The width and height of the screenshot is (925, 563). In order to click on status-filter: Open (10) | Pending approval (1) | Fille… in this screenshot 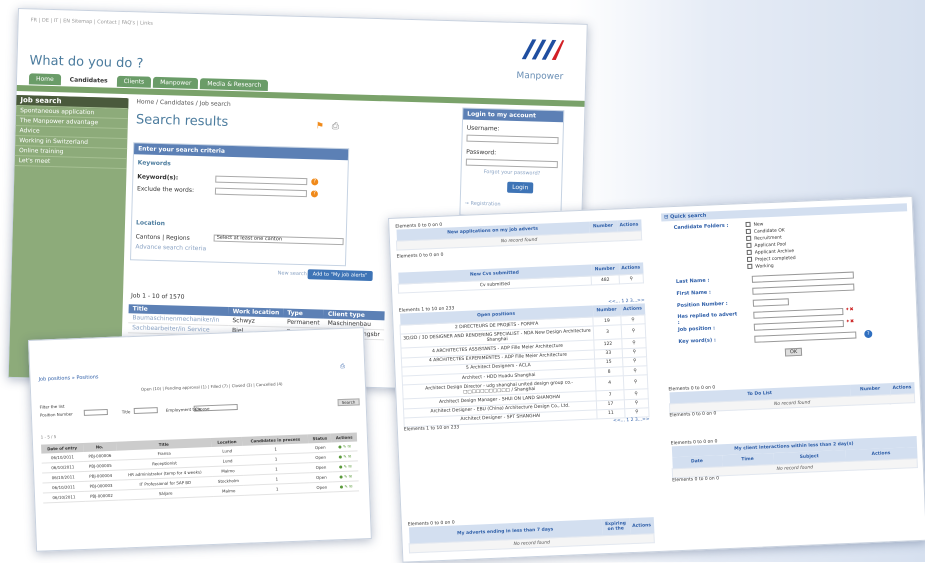, I will do `click(212, 386)`.